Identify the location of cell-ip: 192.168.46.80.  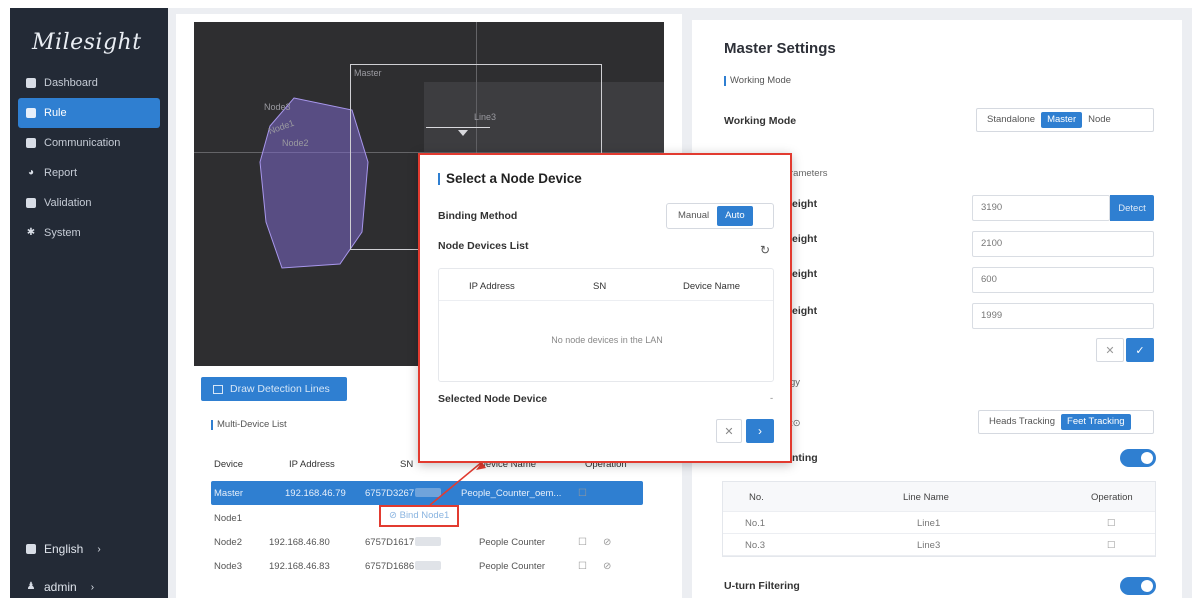
(299, 542).